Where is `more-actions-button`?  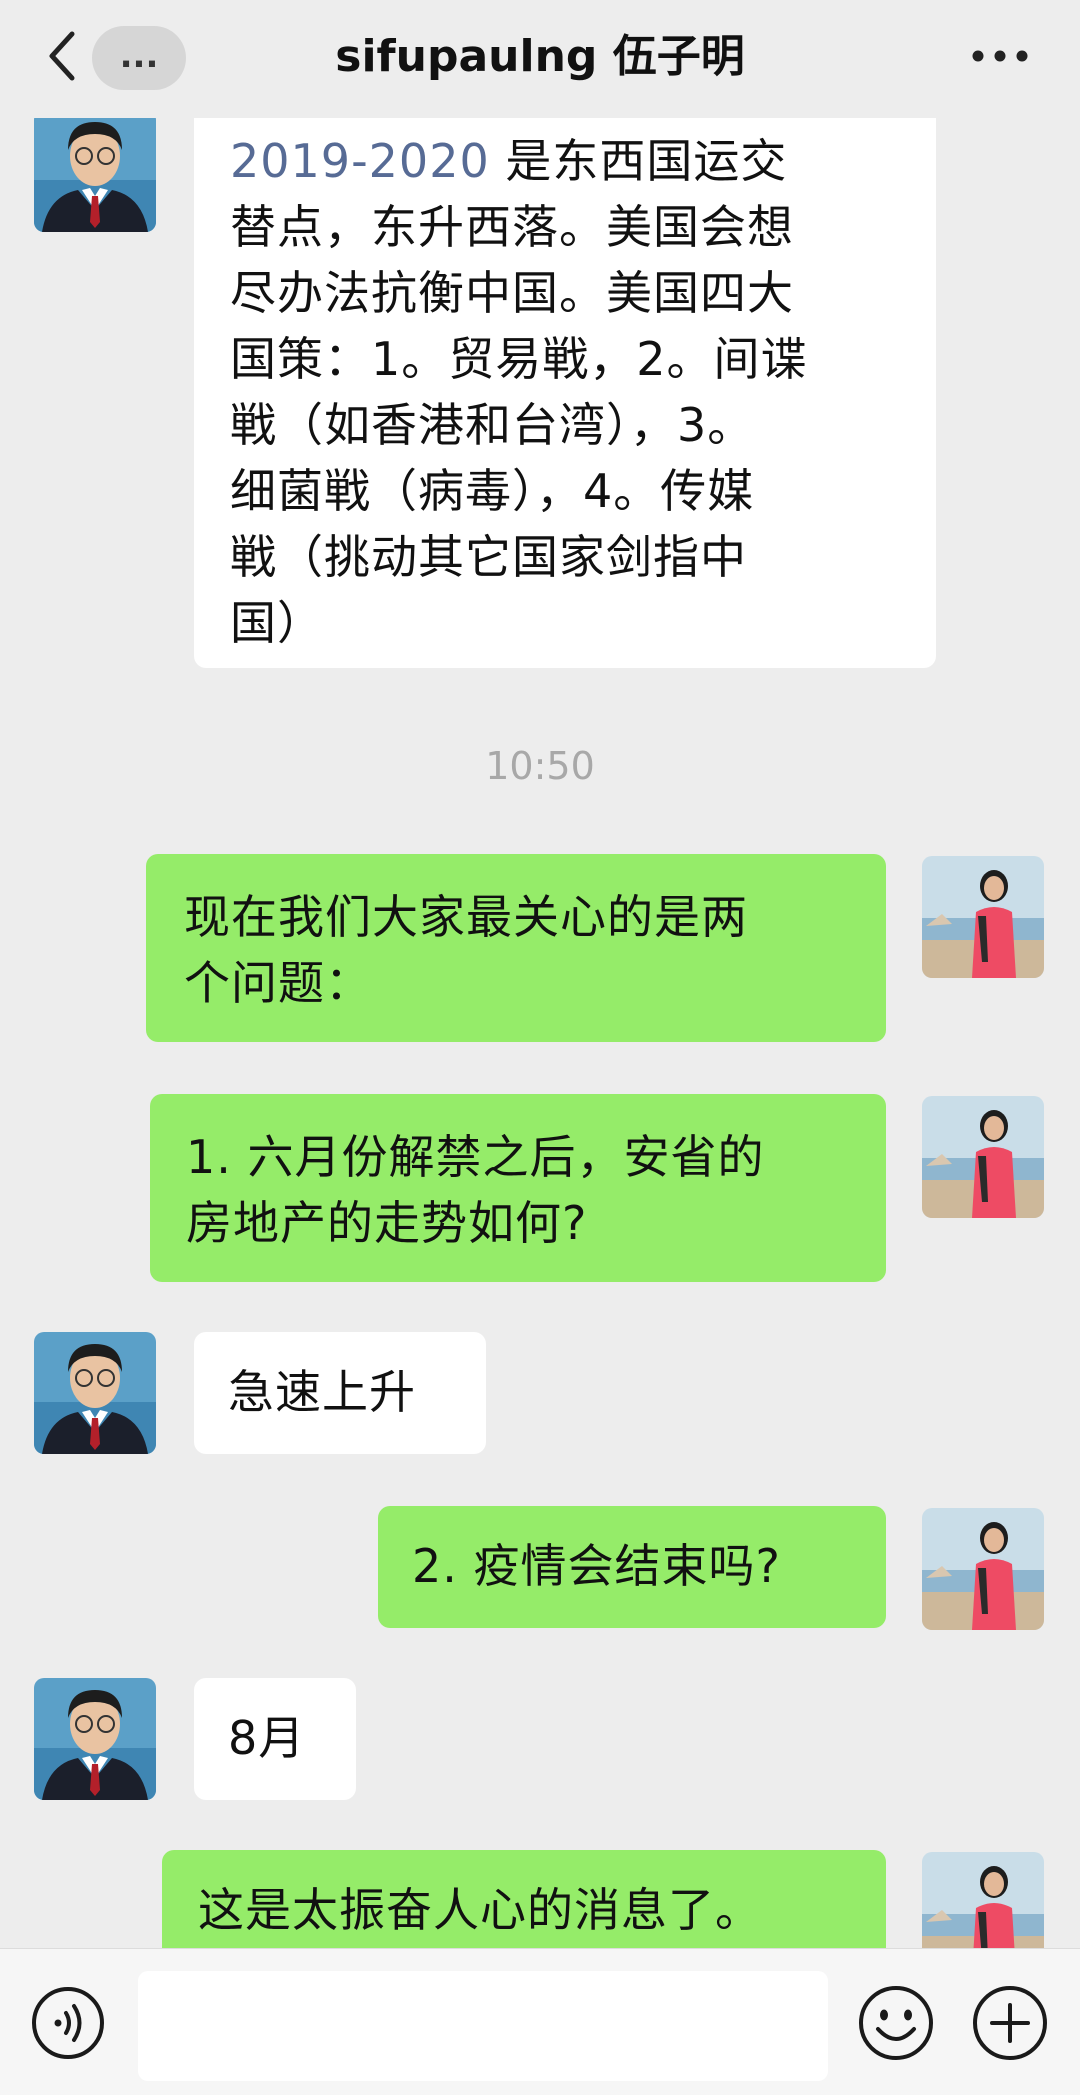
more-actions-button is located at coordinates (1010, 2023).